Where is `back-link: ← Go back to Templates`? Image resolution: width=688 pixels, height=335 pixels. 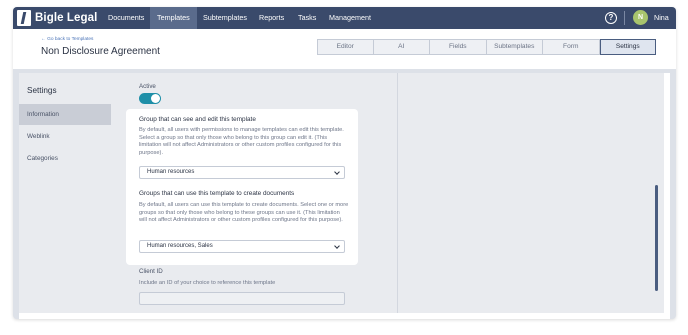 back-link: ← Go back to Templates is located at coordinates (67, 39).